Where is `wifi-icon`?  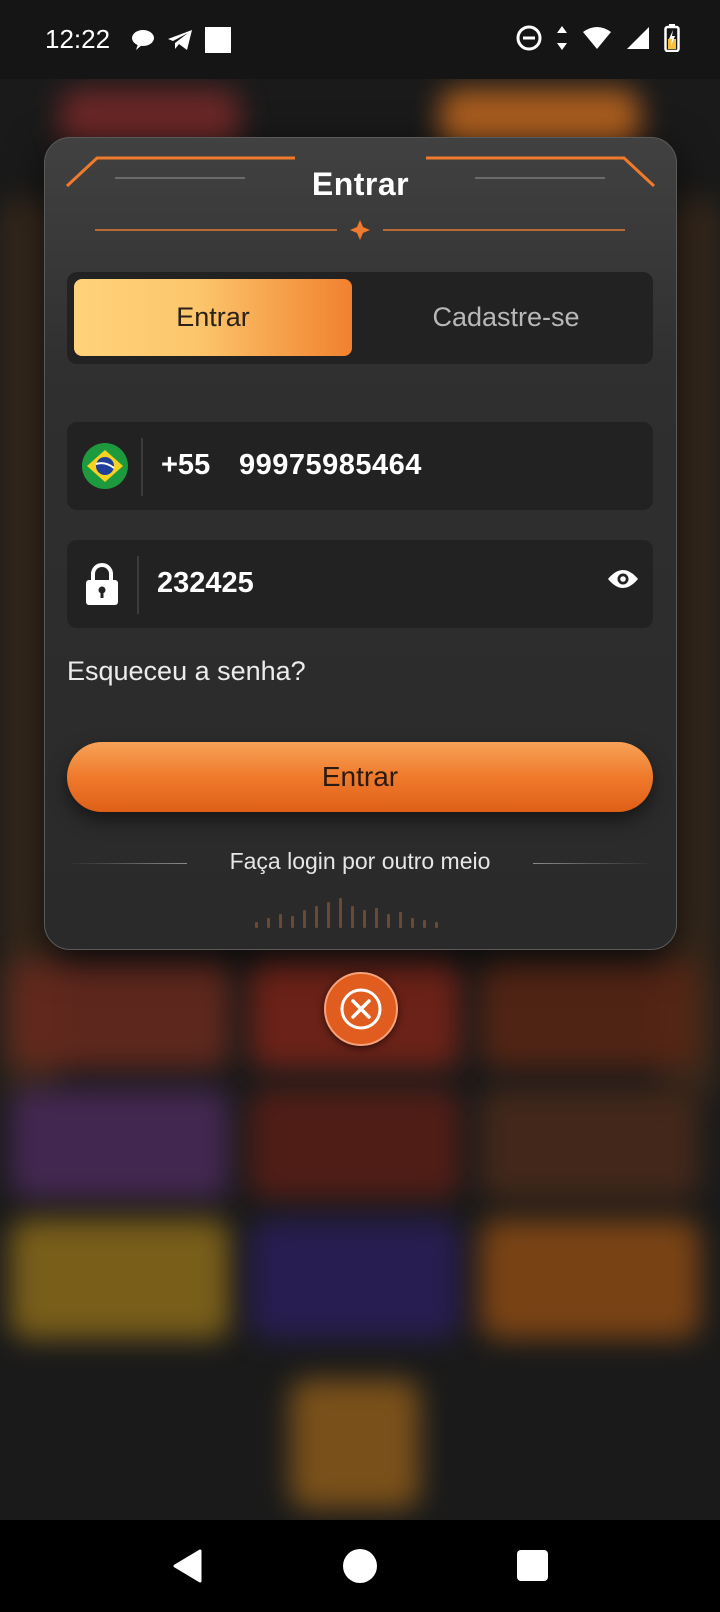 wifi-icon is located at coordinates (597, 38).